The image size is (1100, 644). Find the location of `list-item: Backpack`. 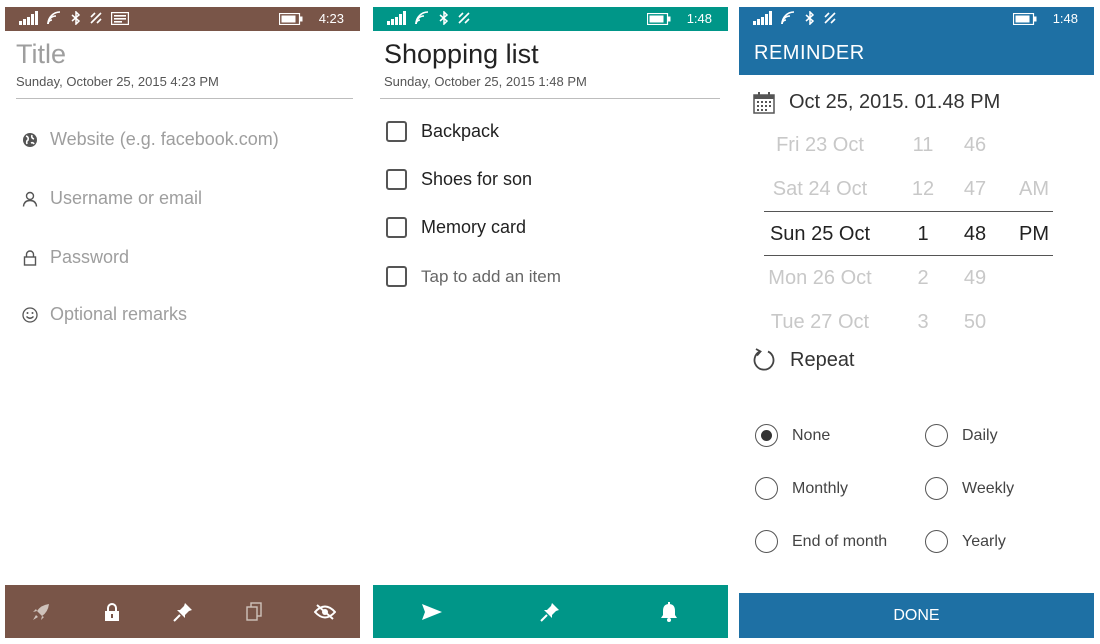

list-item: Backpack is located at coordinates (442, 131).